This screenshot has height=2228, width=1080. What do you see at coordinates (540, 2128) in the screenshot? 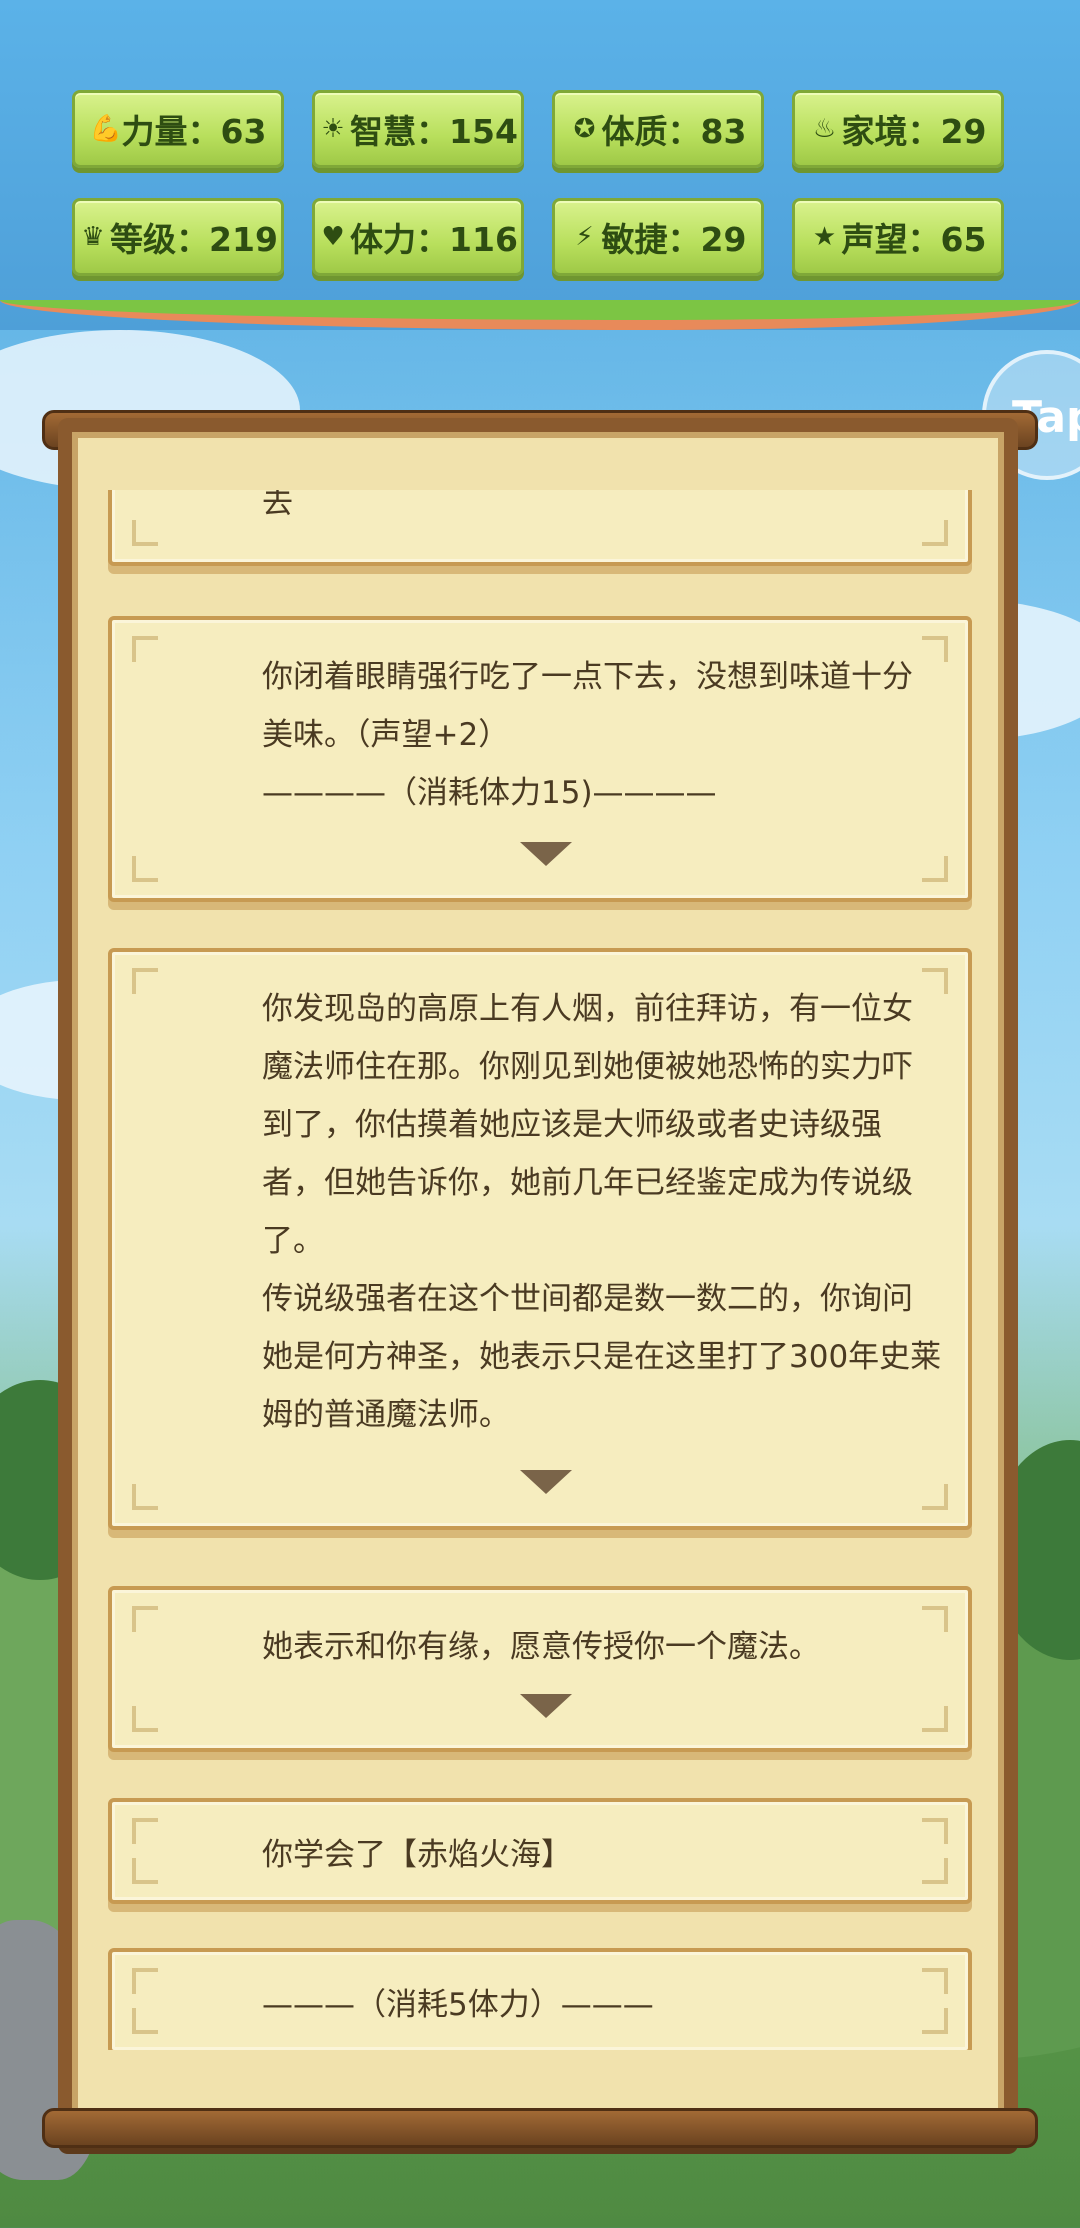
I see `scroll-bottom-rod` at bounding box center [540, 2128].